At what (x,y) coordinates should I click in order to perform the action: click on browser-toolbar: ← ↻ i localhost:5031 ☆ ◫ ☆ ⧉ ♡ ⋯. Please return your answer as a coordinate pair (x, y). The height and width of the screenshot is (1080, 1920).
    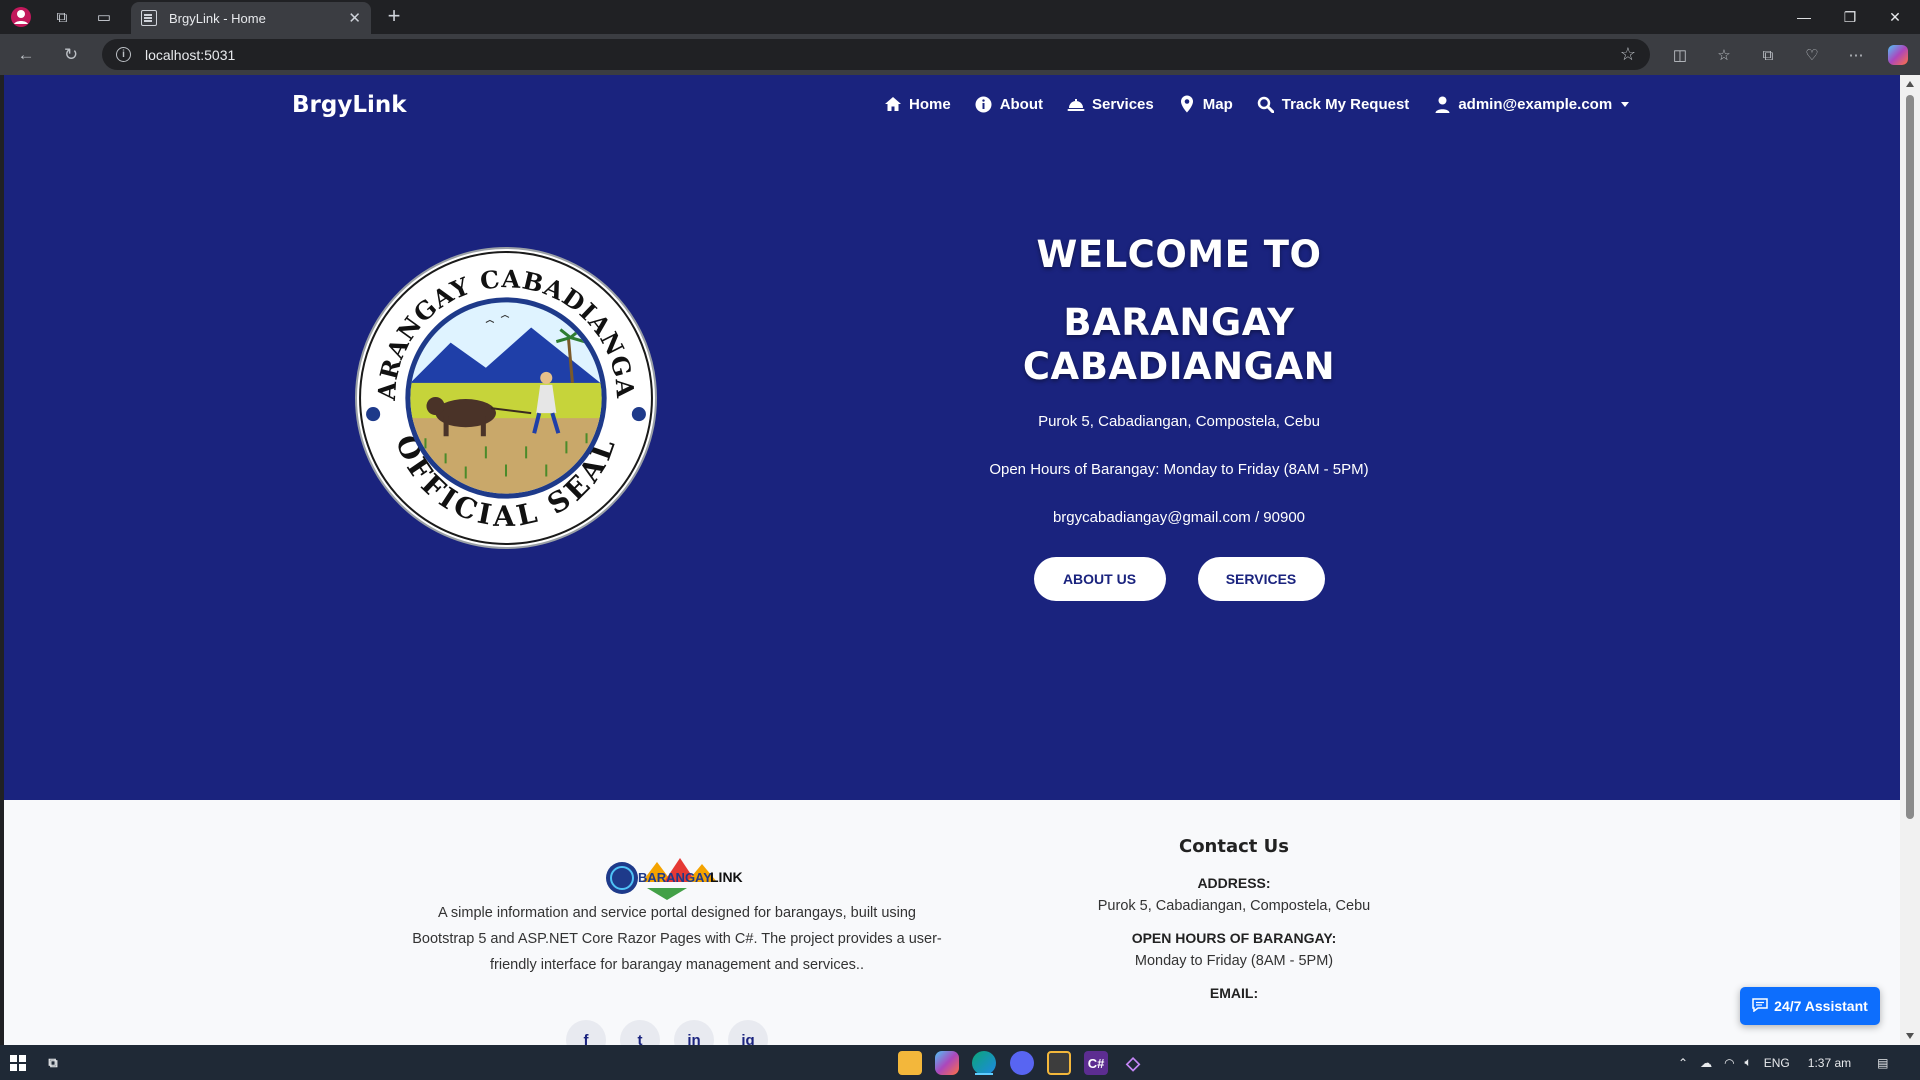
    Looking at the image, I should click on (960, 54).